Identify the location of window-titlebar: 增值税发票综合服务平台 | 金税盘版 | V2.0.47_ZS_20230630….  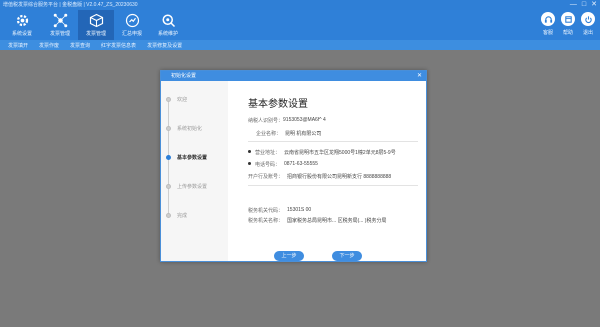
(300, 5).